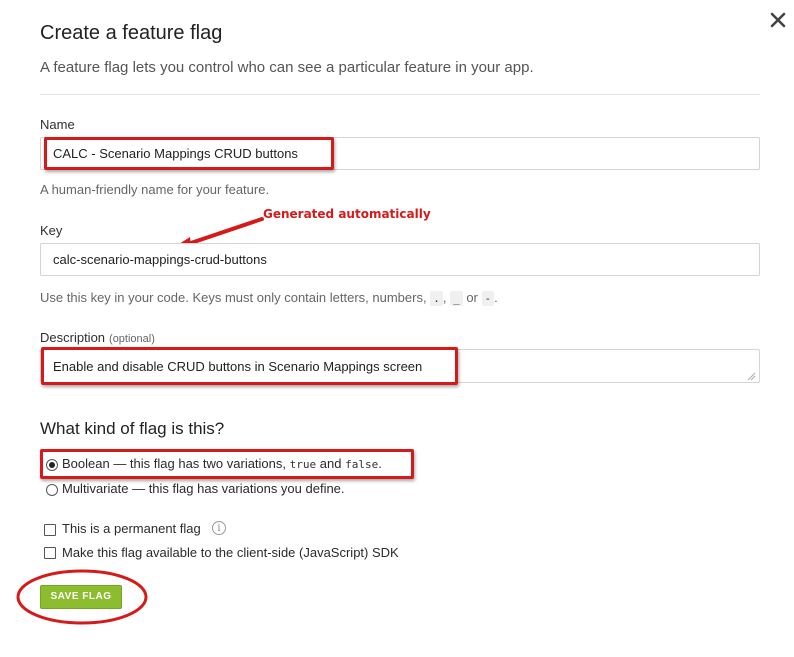  Describe the element at coordinates (50, 553) in the screenshot. I see `client-side-checkbox` at that location.